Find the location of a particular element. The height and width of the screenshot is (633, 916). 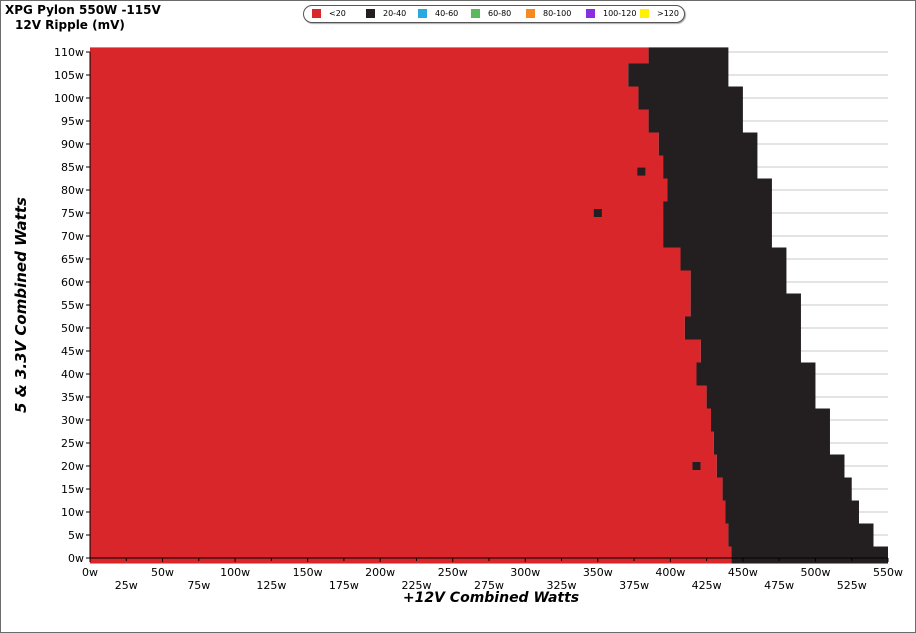

y-tick-label: 90w is located at coordinates (72, 144).